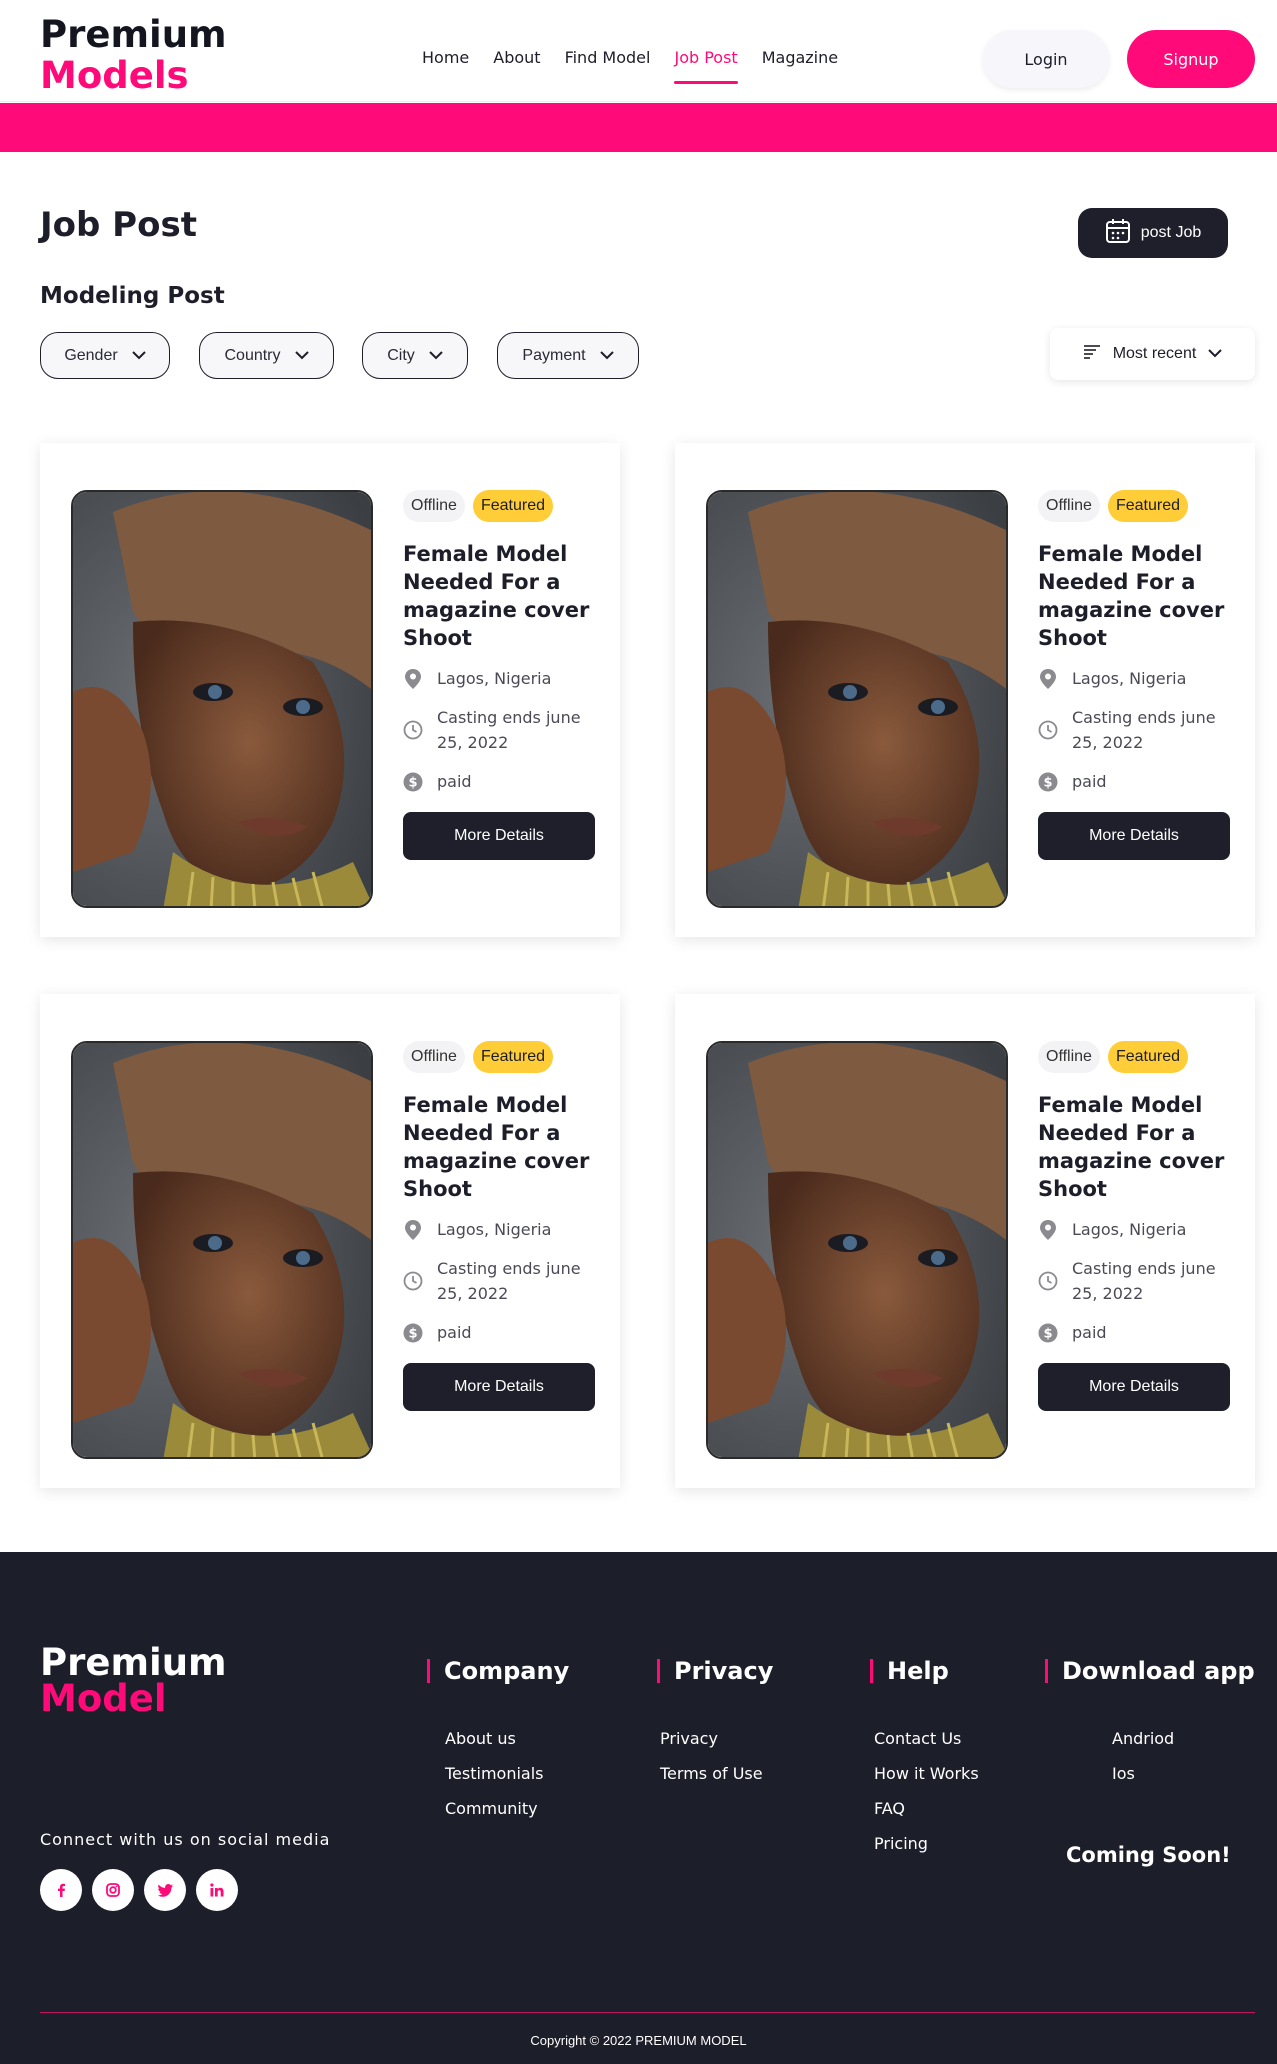 The width and height of the screenshot is (1277, 2064). Describe the element at coordinates (91, 355) in the screenshot. I see `filter-label: Gender` at that location.